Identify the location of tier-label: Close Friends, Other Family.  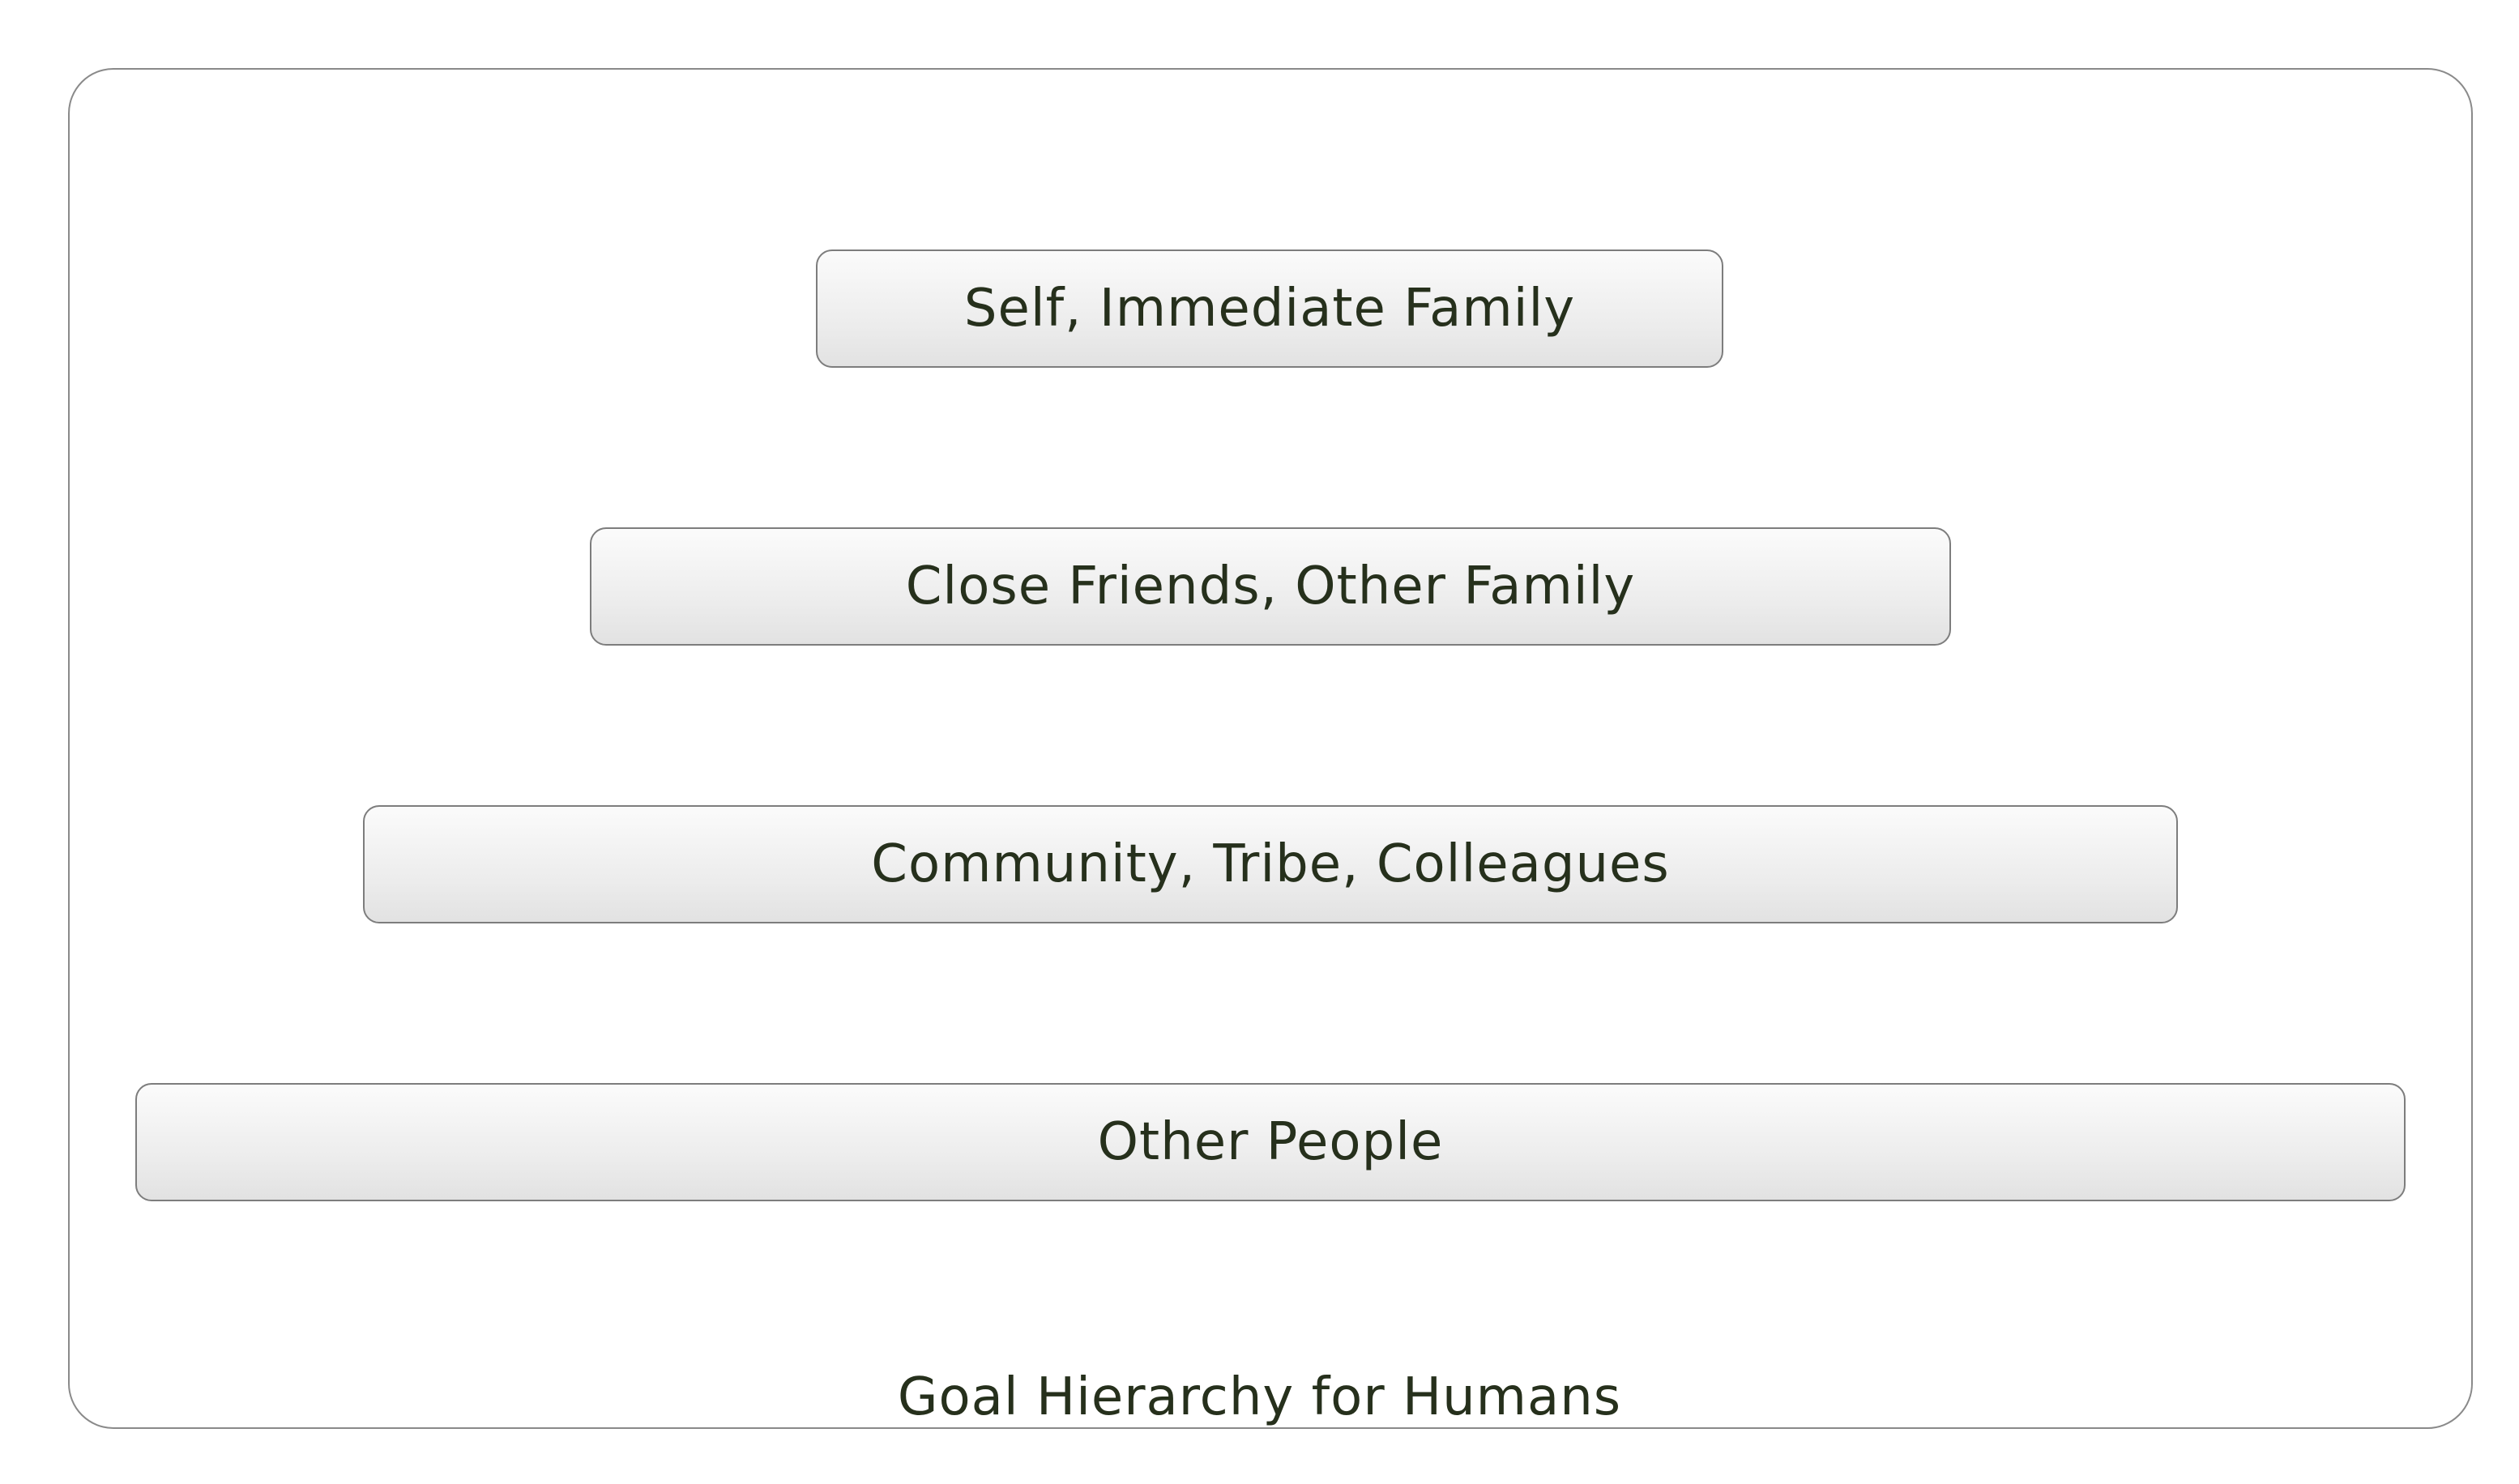
(1270, 586).